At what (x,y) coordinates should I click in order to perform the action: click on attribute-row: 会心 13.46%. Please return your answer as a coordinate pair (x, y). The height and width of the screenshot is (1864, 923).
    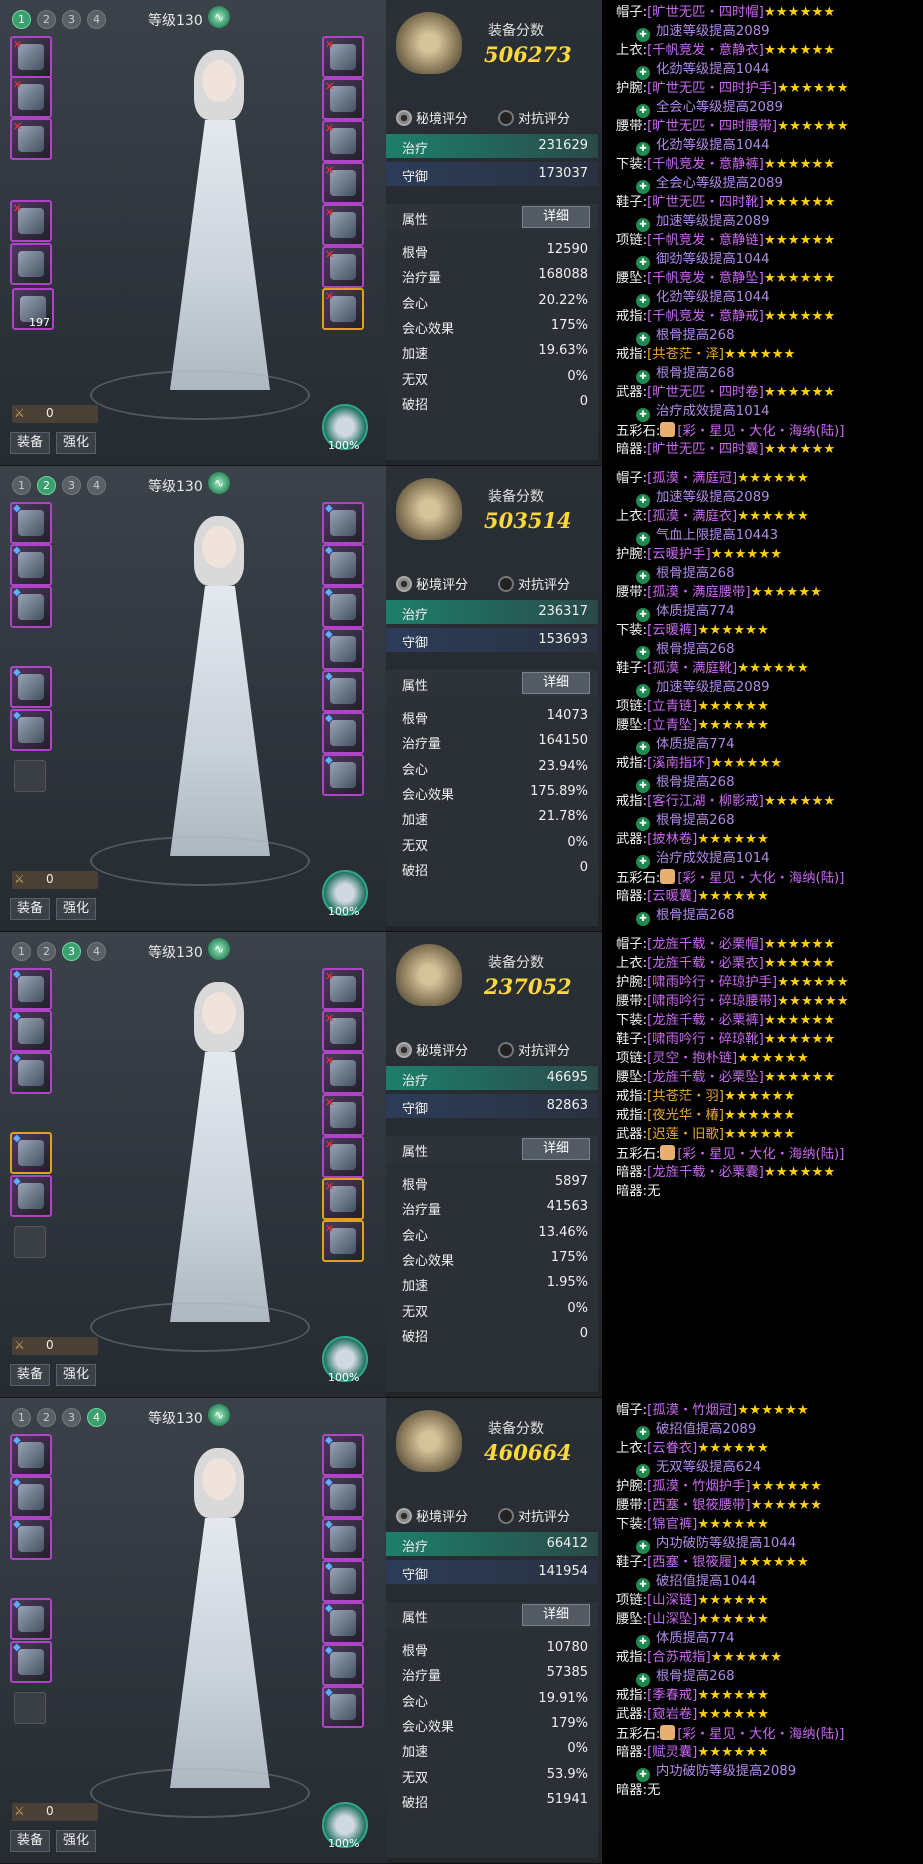
    Looking at the image, I should click on (492, 1233).